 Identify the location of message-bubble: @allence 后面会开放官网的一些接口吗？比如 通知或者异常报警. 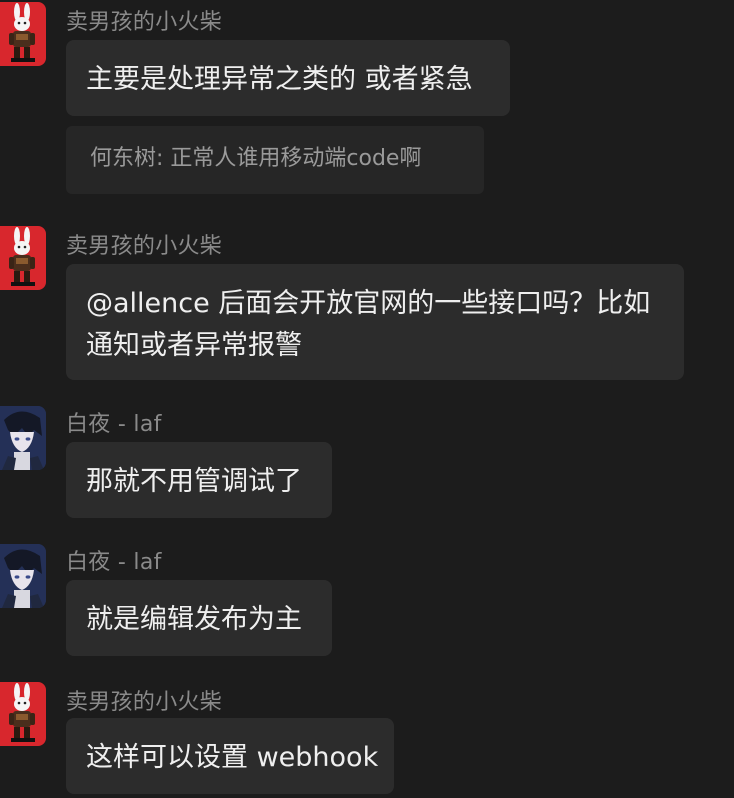
(375, 322).